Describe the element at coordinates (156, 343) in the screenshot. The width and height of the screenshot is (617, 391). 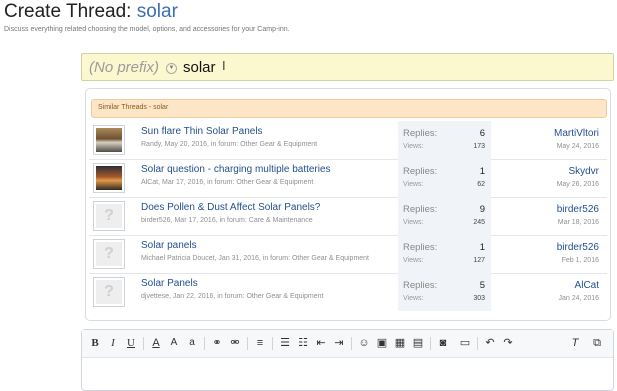
I see `text-color-icon: A` at that location.